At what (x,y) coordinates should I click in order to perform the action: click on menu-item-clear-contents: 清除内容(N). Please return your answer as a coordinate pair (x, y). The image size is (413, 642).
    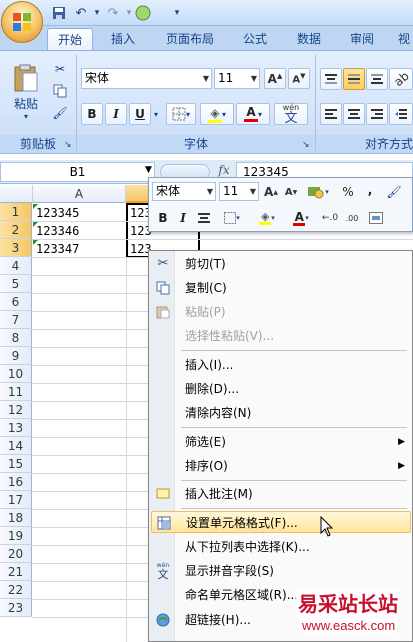
    Looking at the image, I should click on (281, 413).